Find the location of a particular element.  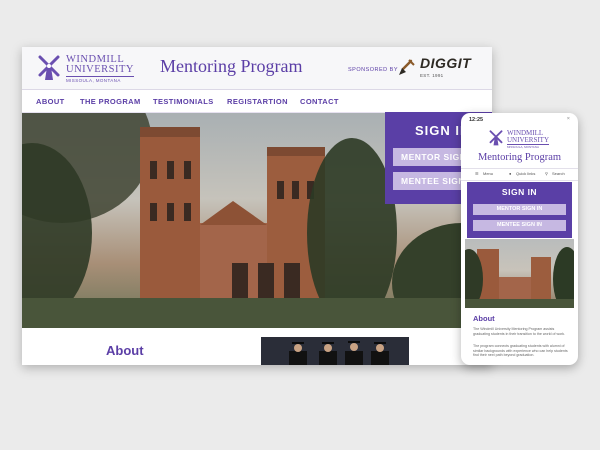

search-icon: ⚲ is located at coordinates (546, 173).